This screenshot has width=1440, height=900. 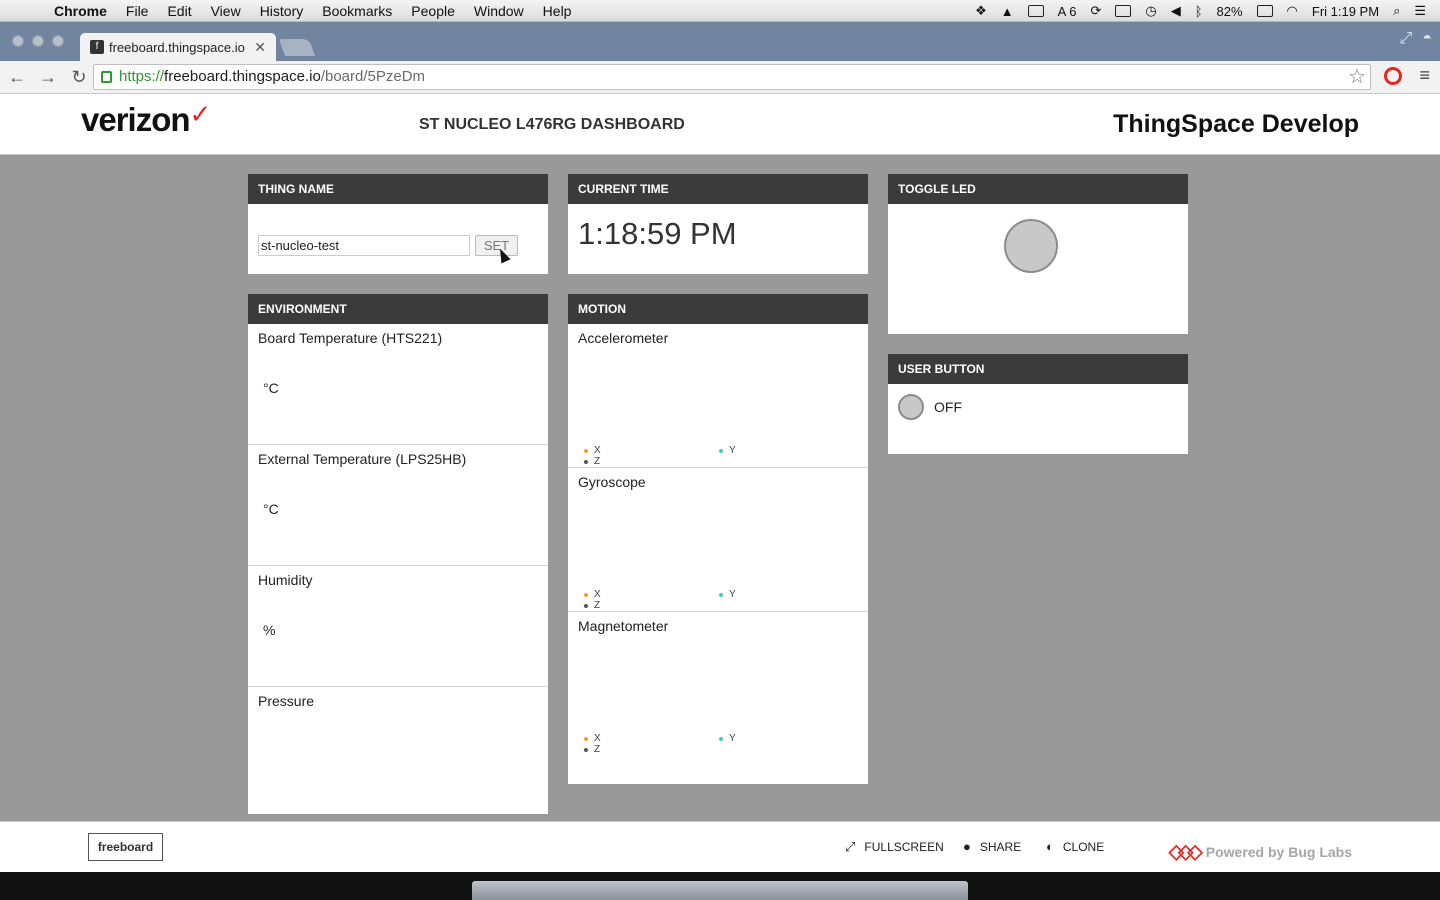 What do you see at coordinates (720, 890) in the screenshot?
I see `dock-shelf` at bounding box center [720, 890].